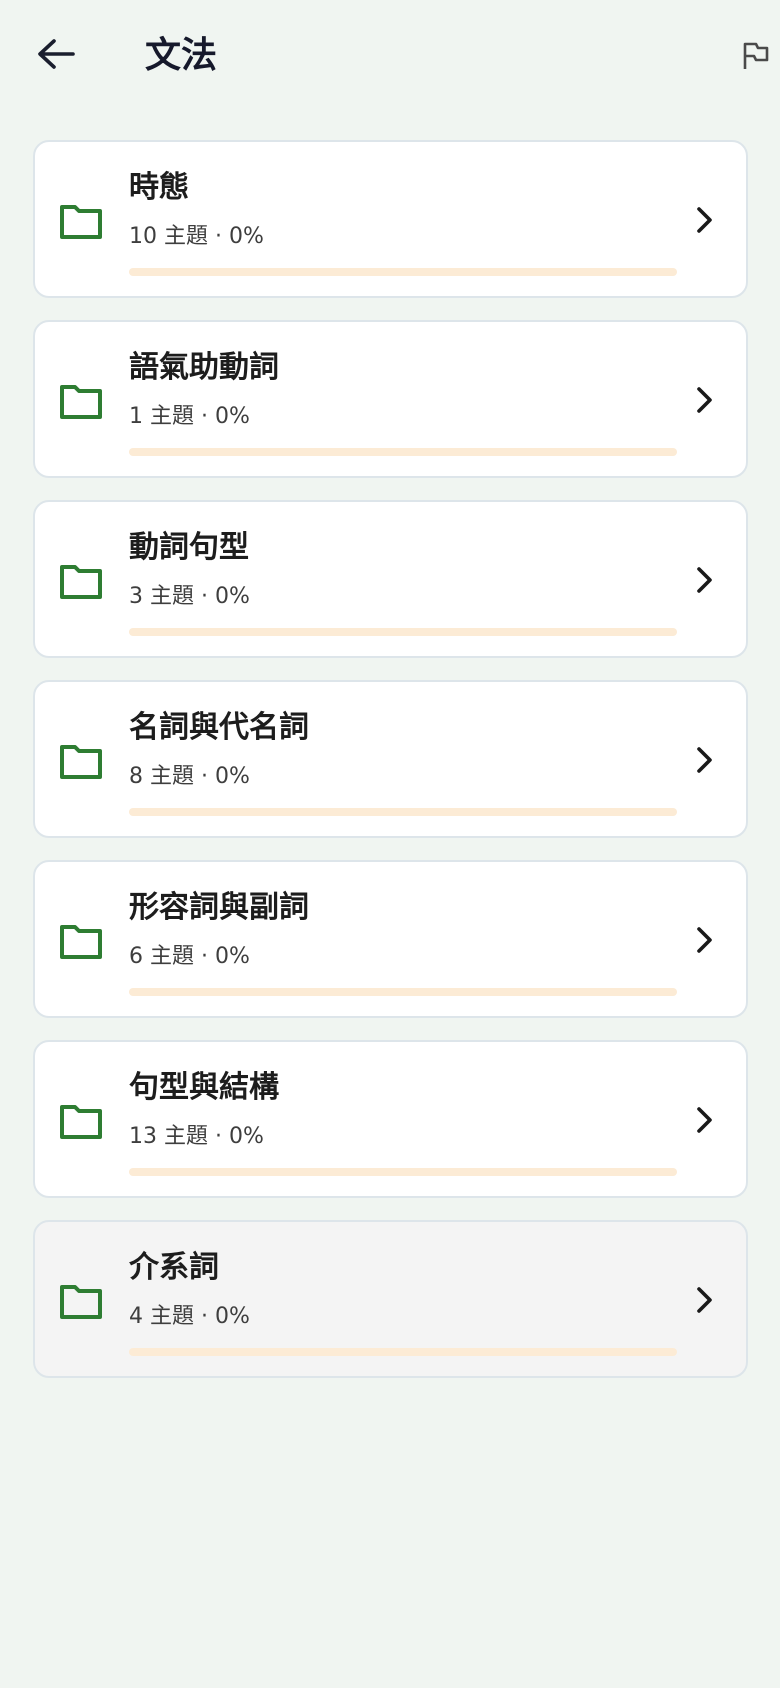  What do you see at coordinates (189, 776) in the screenshot?
I see `category-subtitle: 8 主題 · 0%` at bounding box center [189, 776].